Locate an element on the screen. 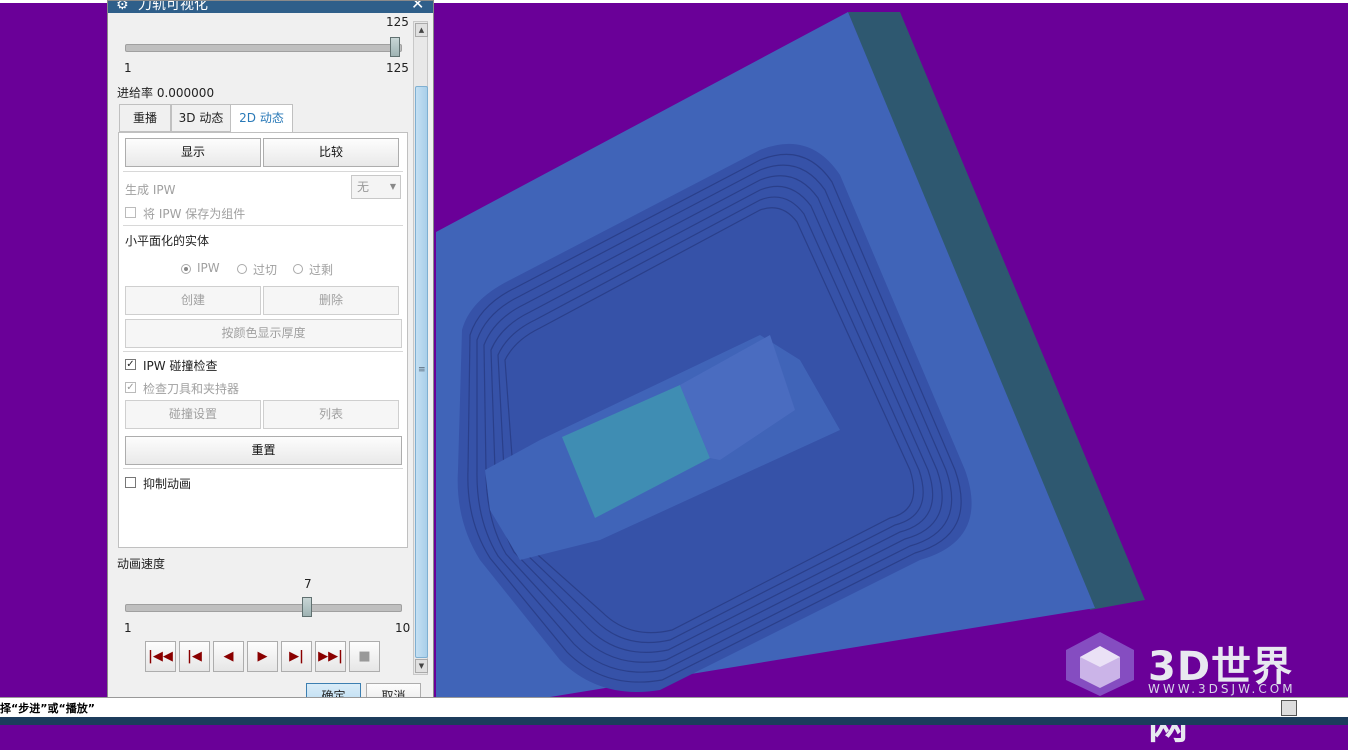 The height and width of the screenshot is (750, 1348). radio-overcut-label: 过切 is located at coordinates (265, 270).